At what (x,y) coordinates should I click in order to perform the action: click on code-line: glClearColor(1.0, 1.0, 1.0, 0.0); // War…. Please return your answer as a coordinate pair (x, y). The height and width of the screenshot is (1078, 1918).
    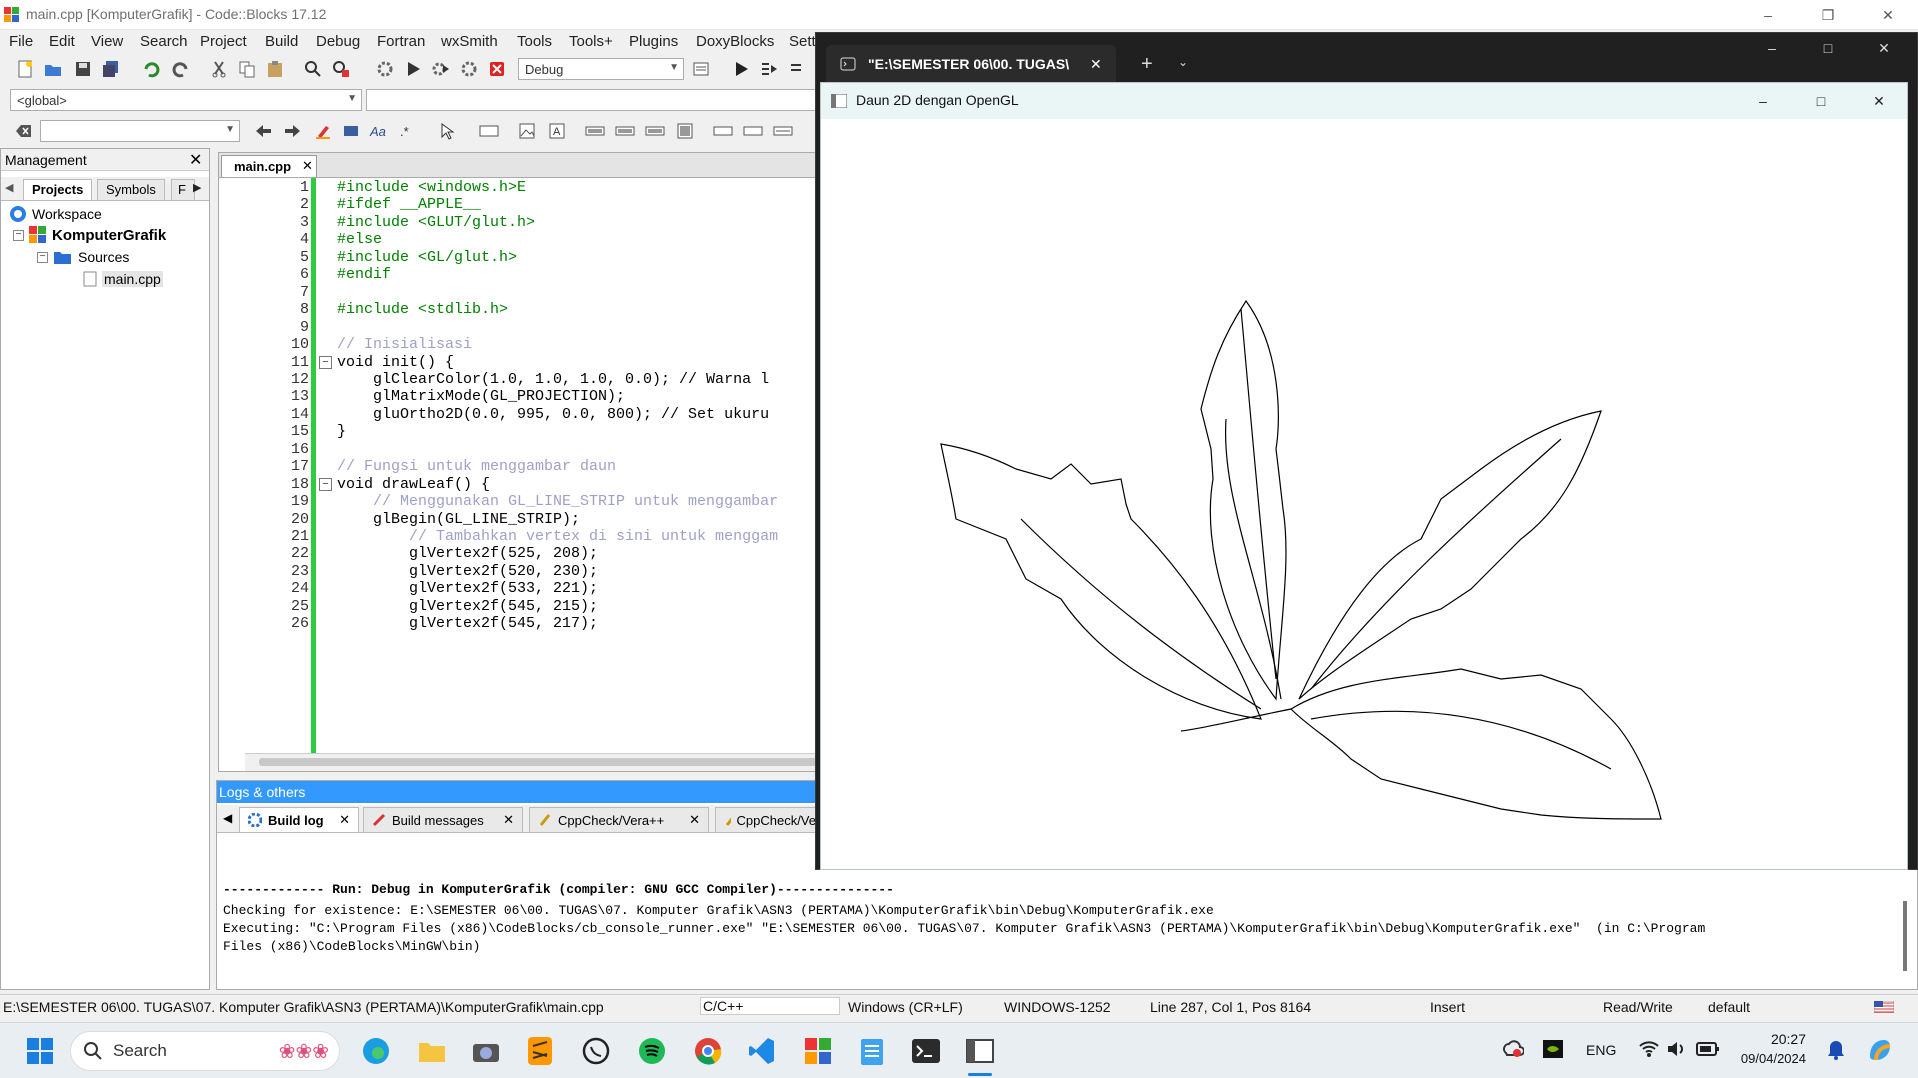
    Looking at the image, I should click on (553, 379).